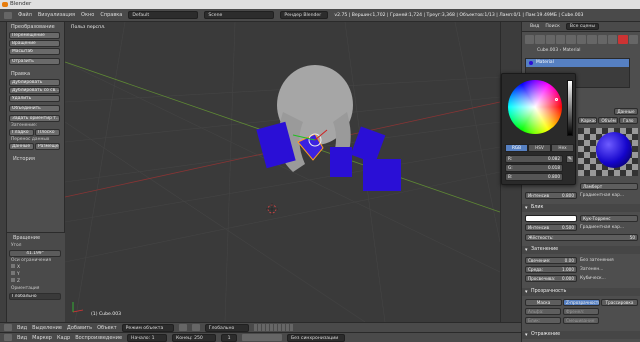  What do you see at coordinates (226, 327) in the screenshot?
I see `transform-orientation-selector: Глобально` at bounding box center [226, 327].